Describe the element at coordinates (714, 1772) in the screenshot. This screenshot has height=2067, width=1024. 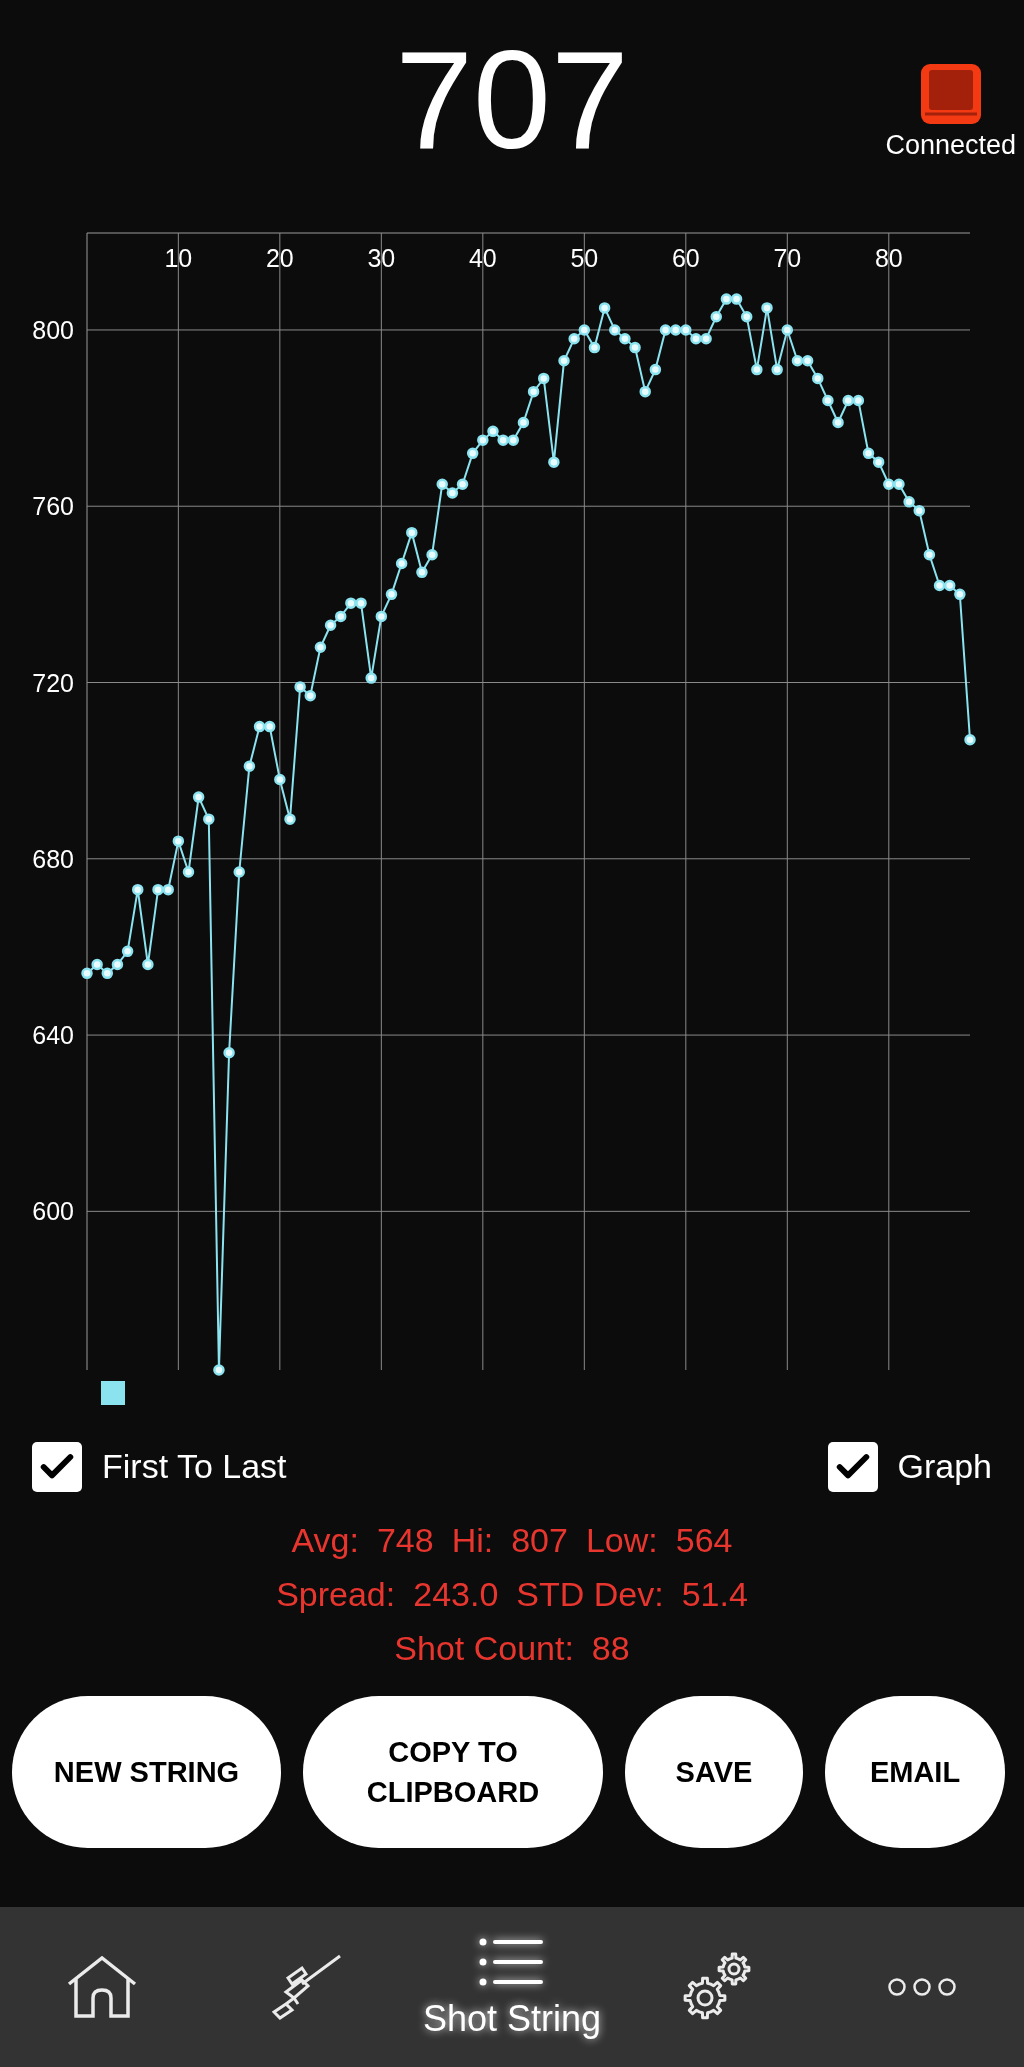
I see `action-button: SAVE` at that location.